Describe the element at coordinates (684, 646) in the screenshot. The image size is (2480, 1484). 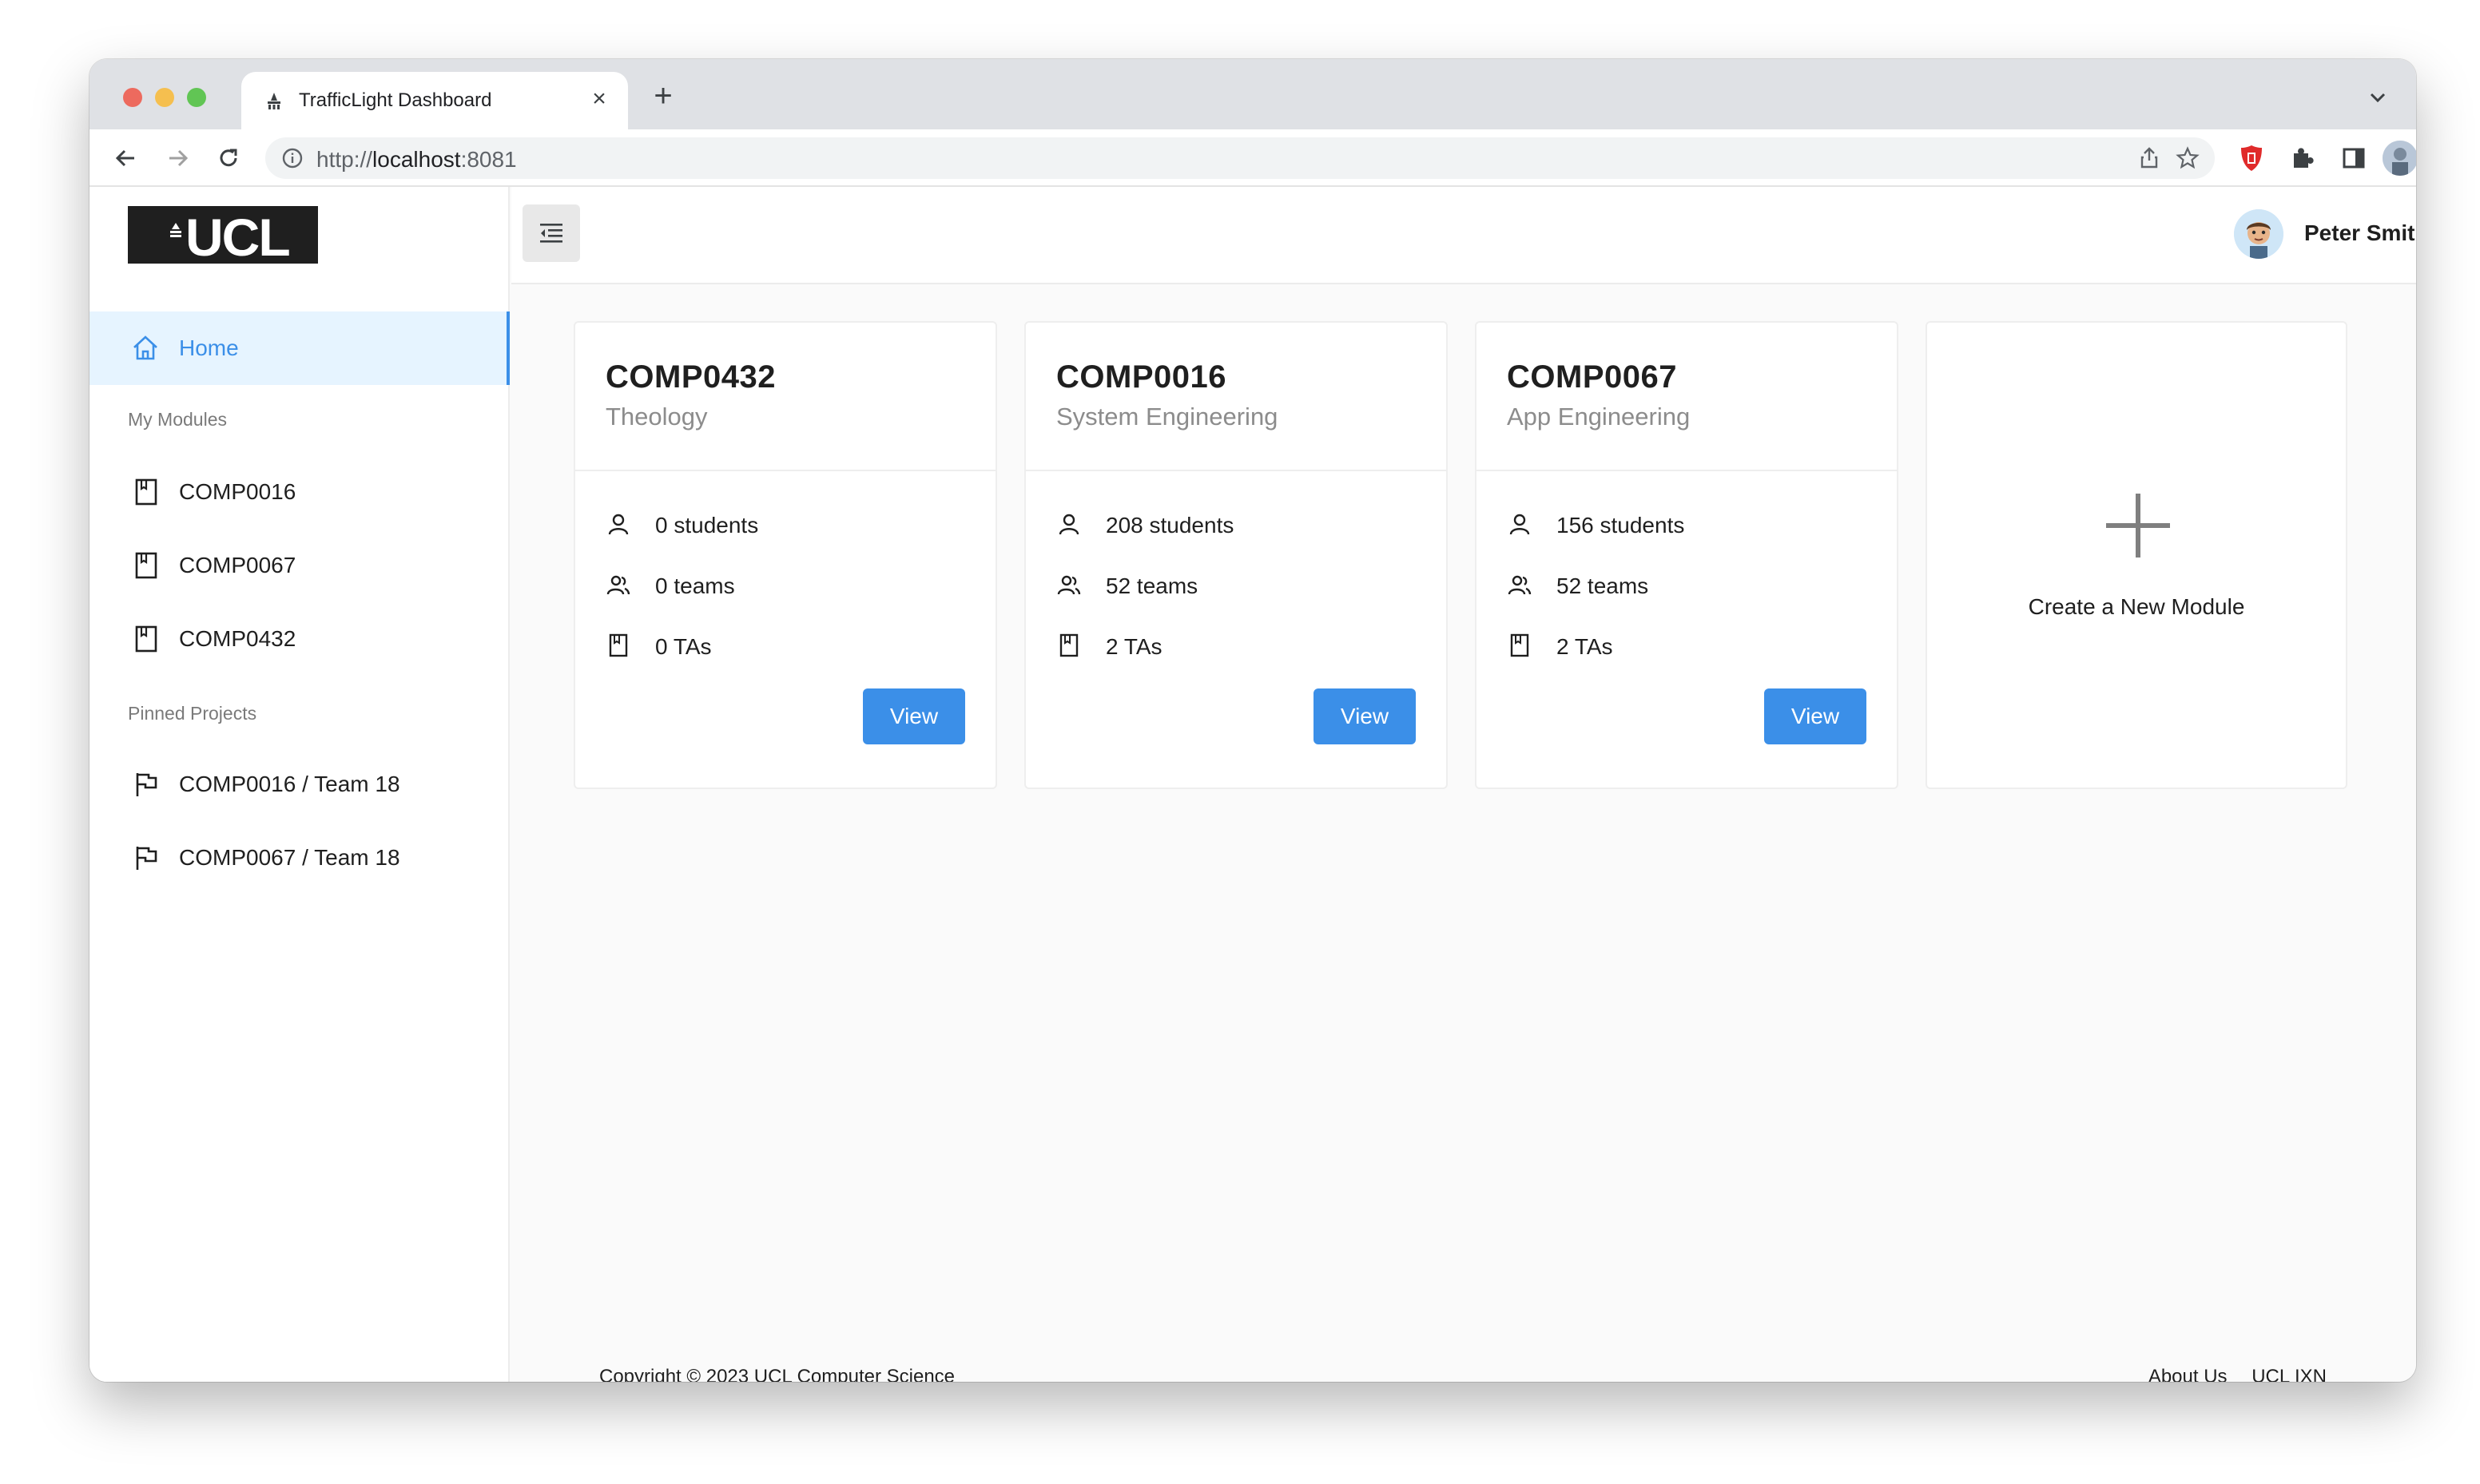
I see `tas-count: 0 TAs` at that location.